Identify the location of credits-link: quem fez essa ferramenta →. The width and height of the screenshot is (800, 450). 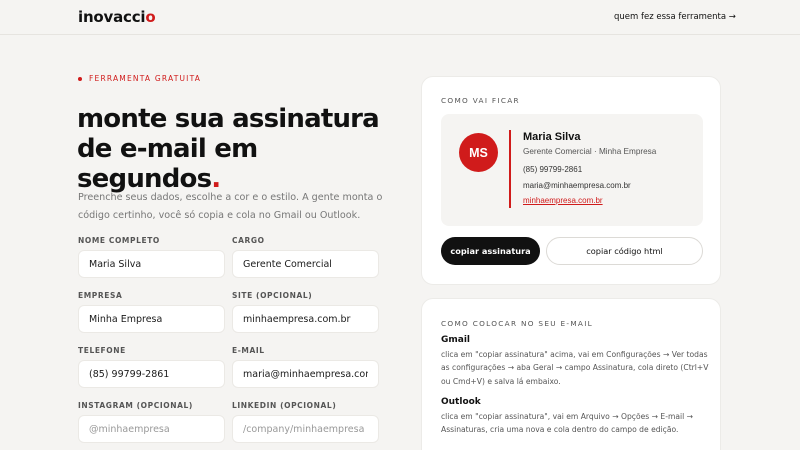
(675, 17).